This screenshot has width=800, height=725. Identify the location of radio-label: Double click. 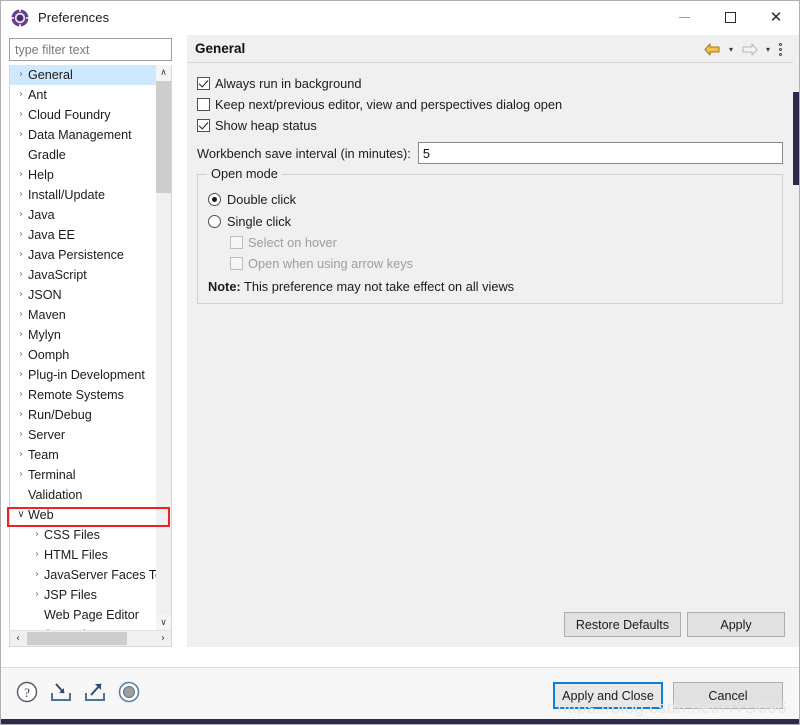
(261, 199).